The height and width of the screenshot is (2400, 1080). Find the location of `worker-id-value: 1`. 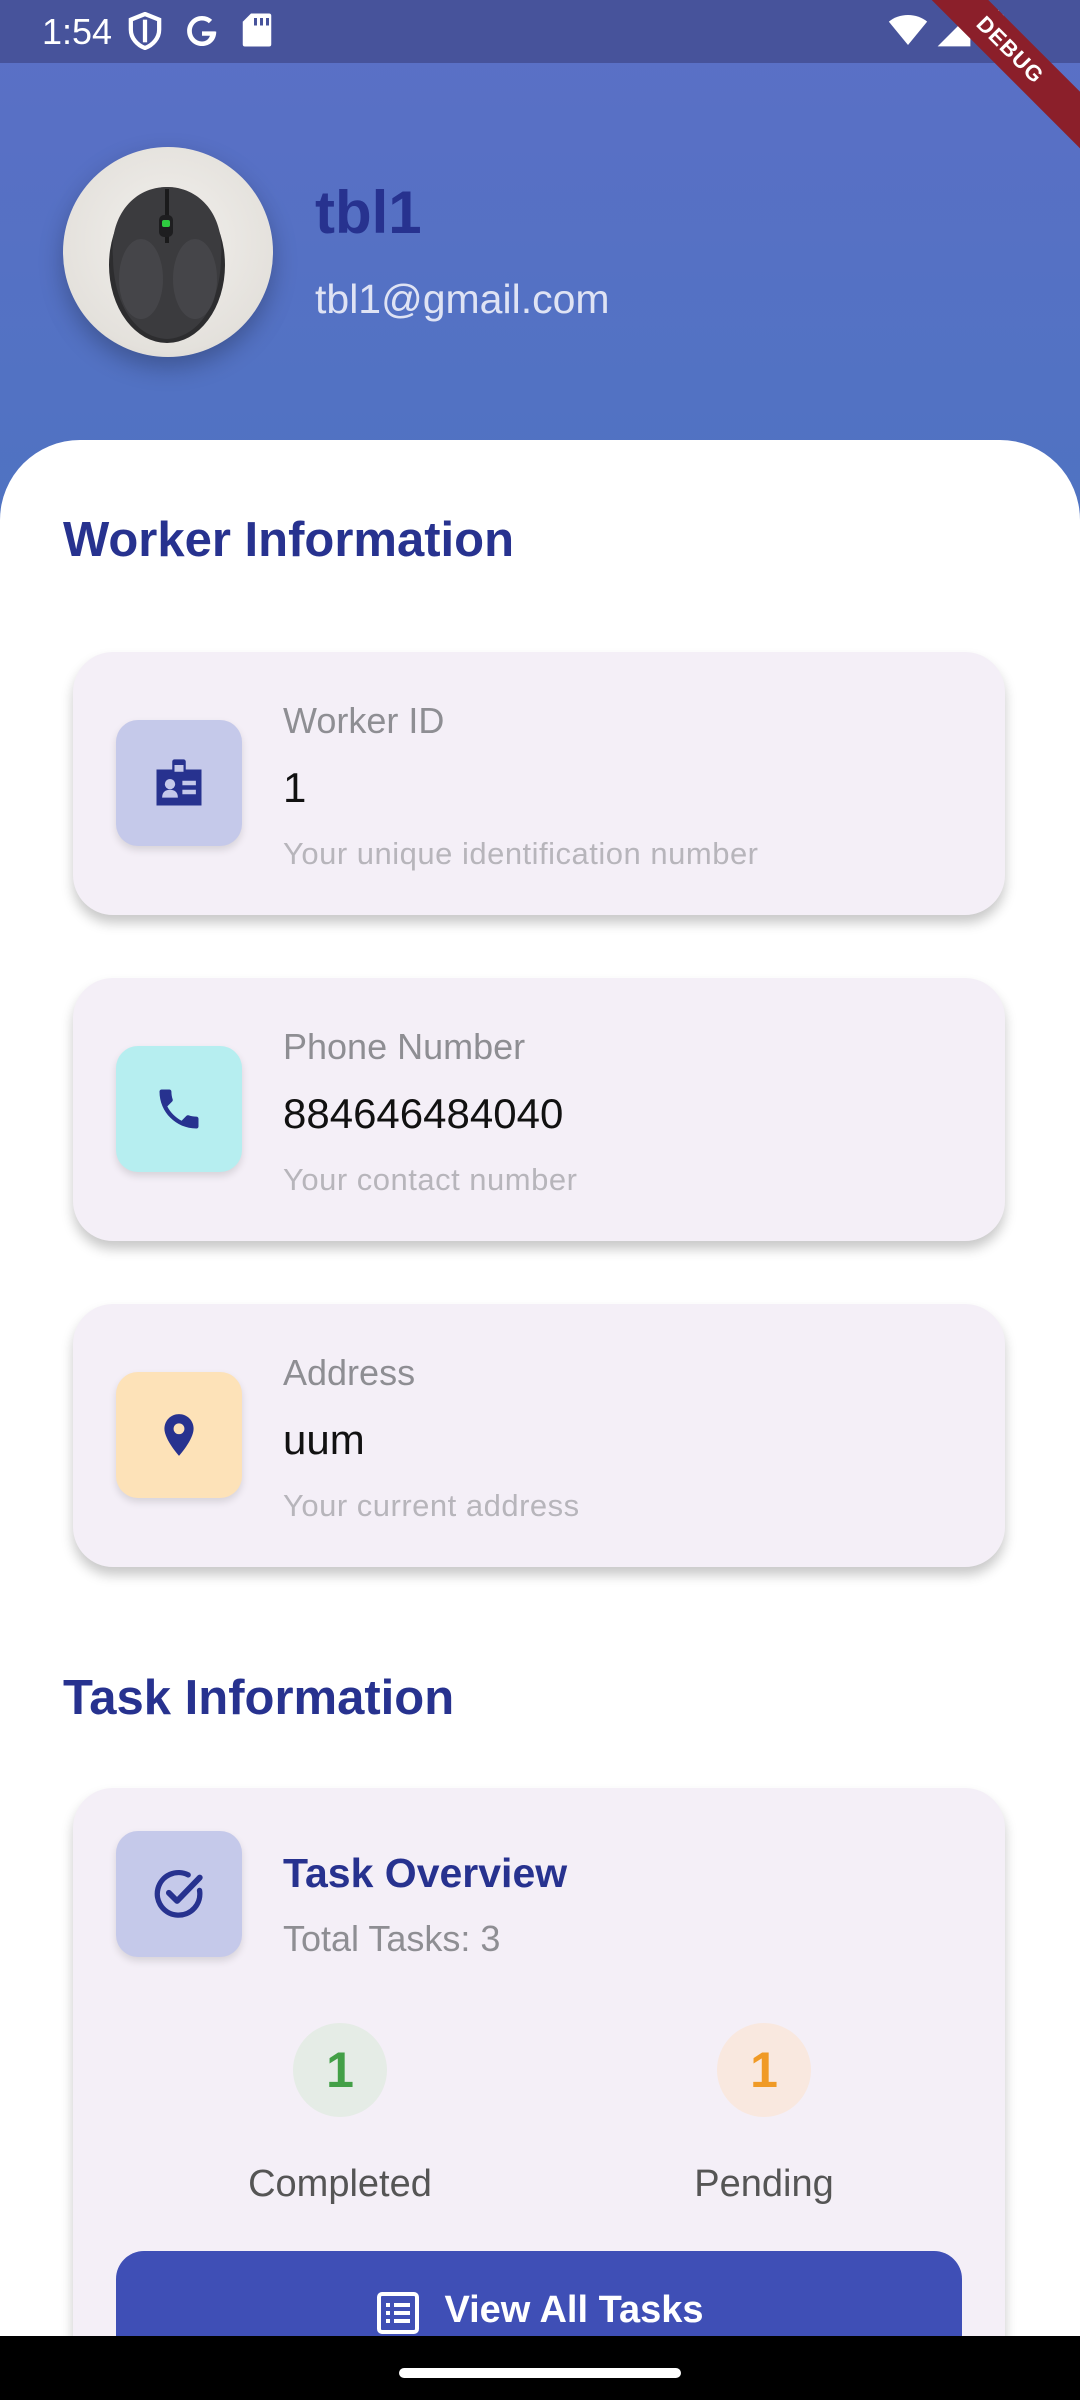

worker-id-value: 1 is located at coordinates (295, 787).